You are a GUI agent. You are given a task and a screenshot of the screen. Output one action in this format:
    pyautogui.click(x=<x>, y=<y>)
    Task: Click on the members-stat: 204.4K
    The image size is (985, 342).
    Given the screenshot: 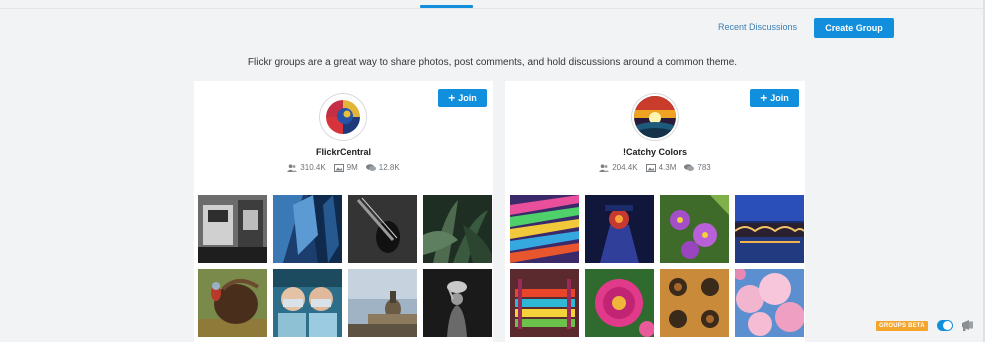 What is the action you would take?
    pyautogui.click(x=618, y=167)
    